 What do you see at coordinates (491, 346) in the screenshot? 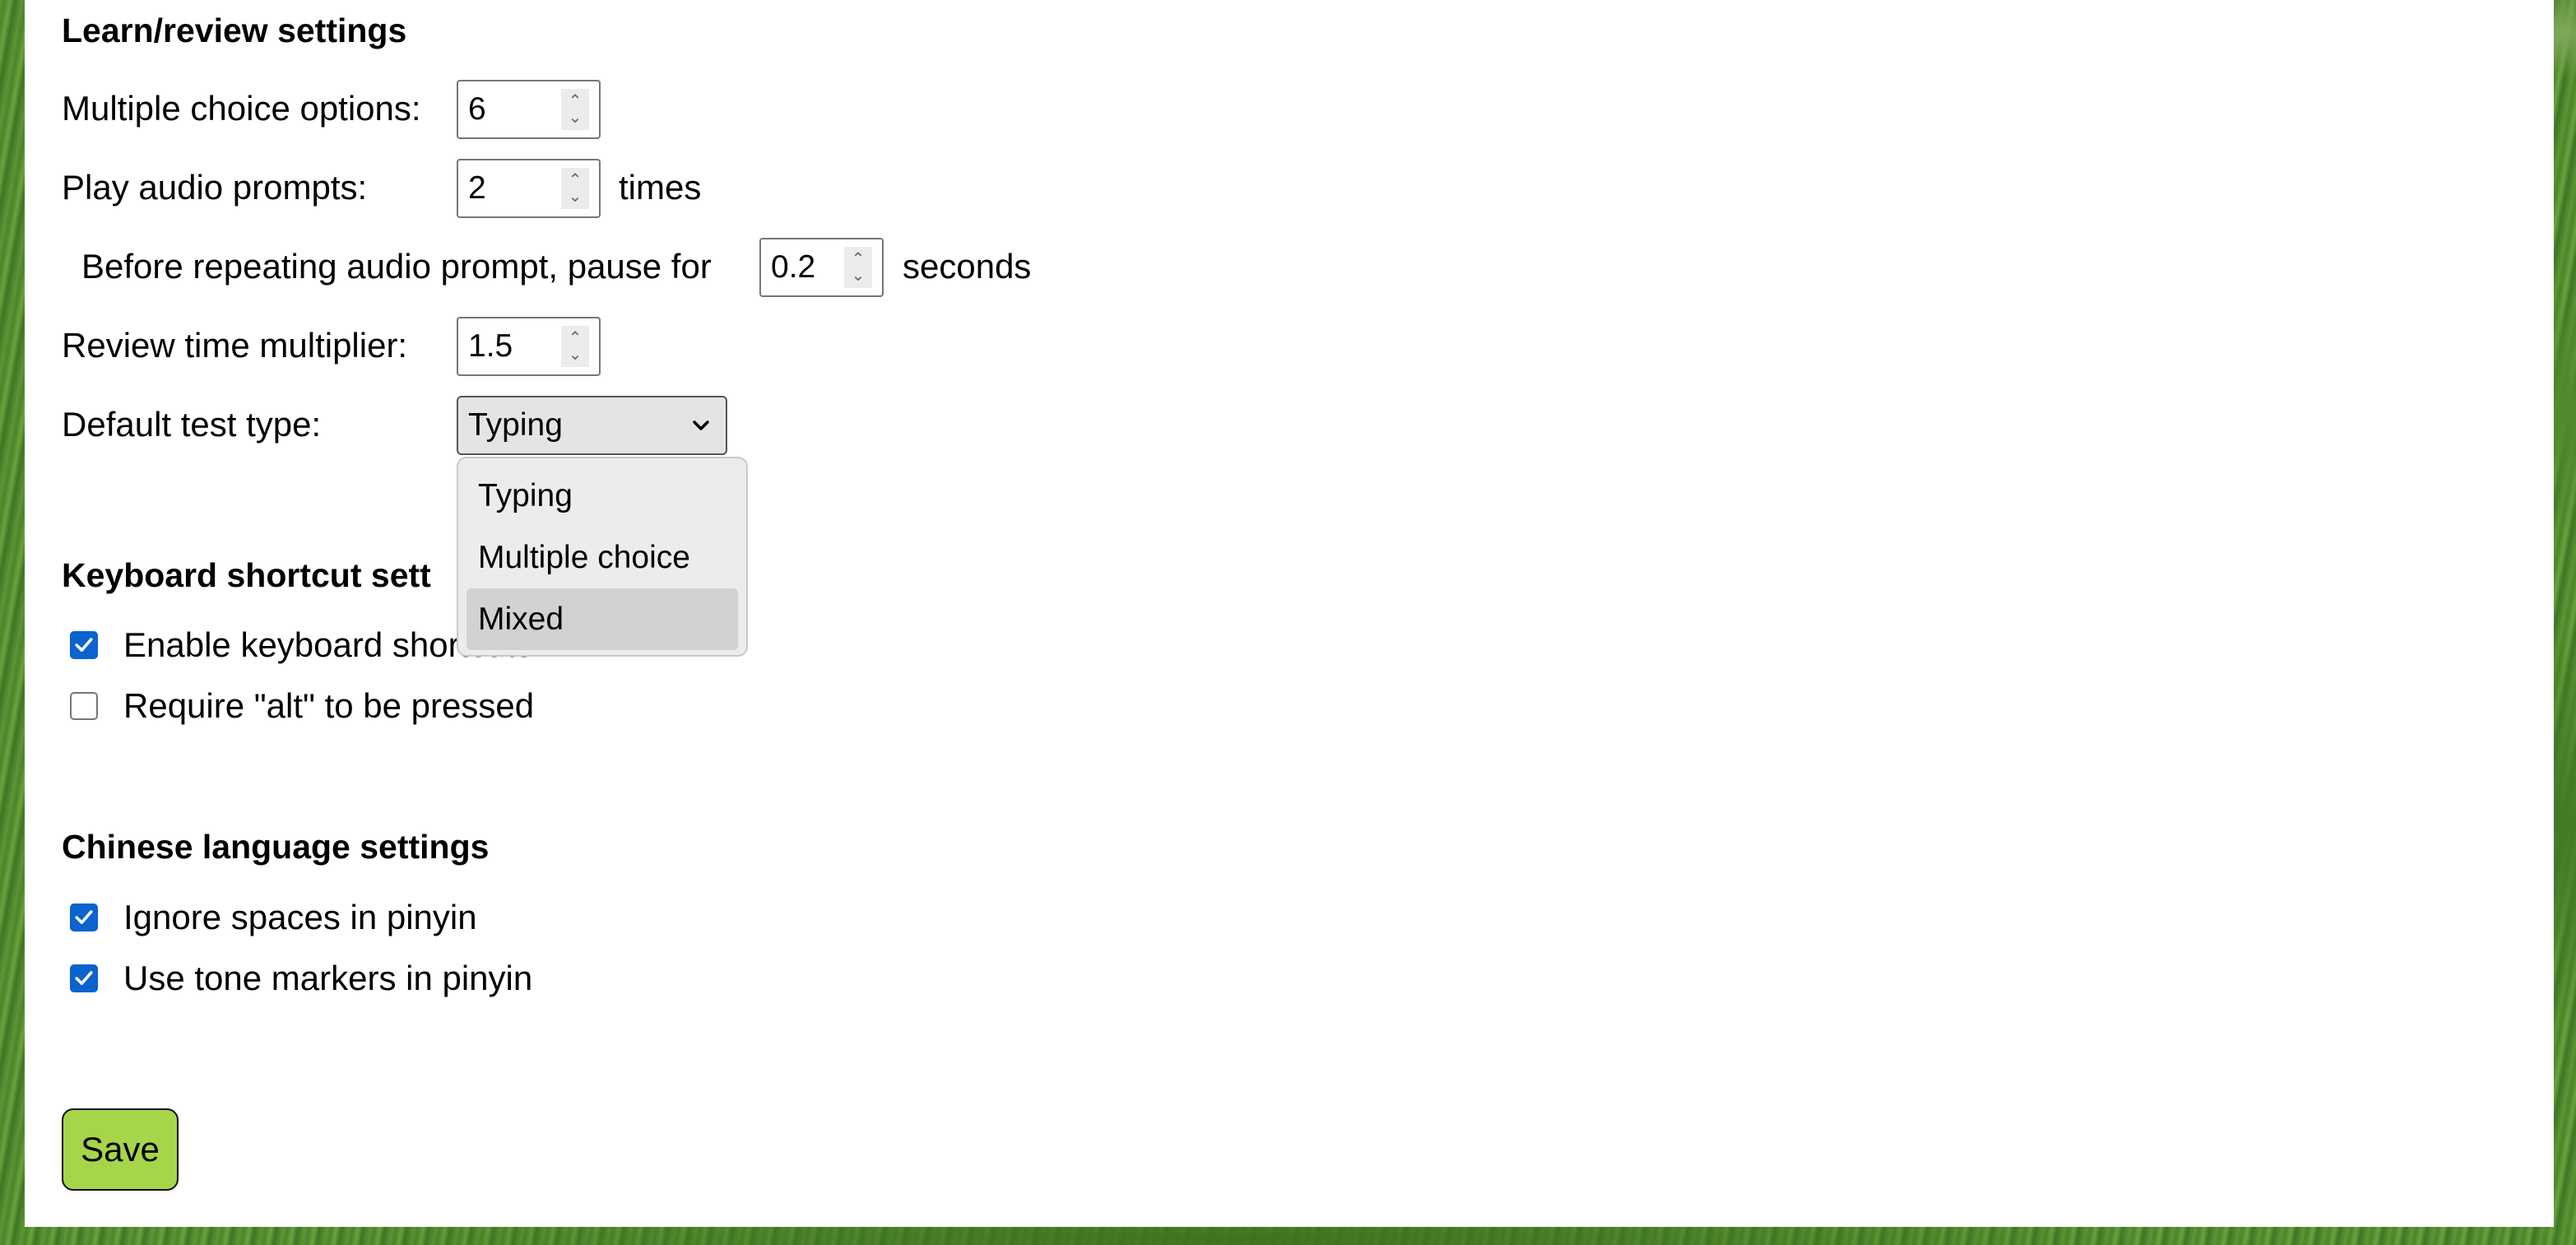
I see `review-multiplier-value: 1.5` at bounding box center [491, 346].